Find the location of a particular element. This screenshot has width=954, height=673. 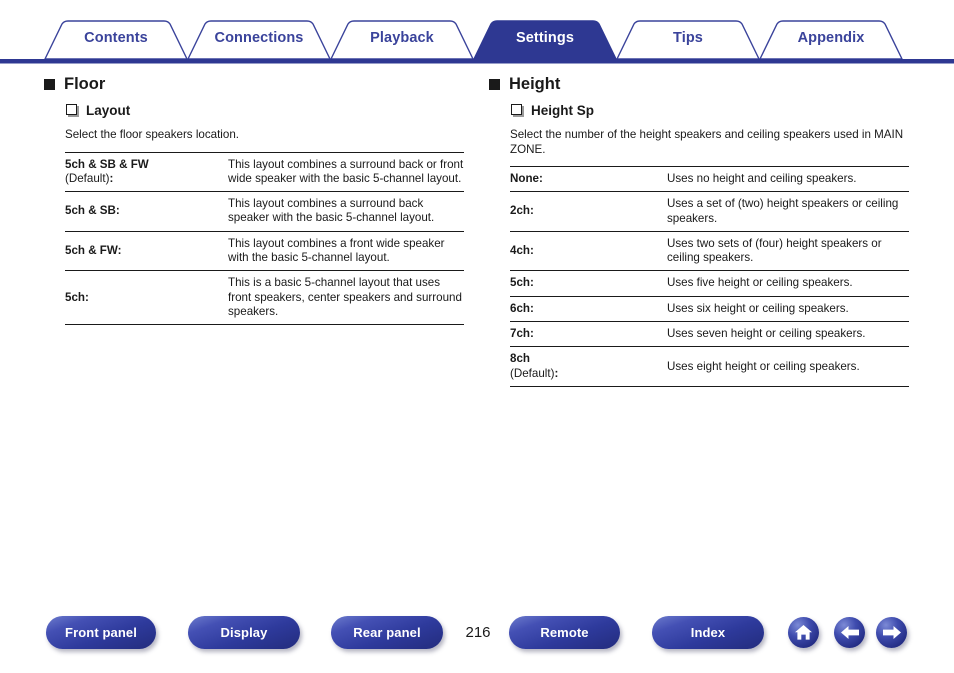

arrow-left-icon is located at coordinates (850, 632).